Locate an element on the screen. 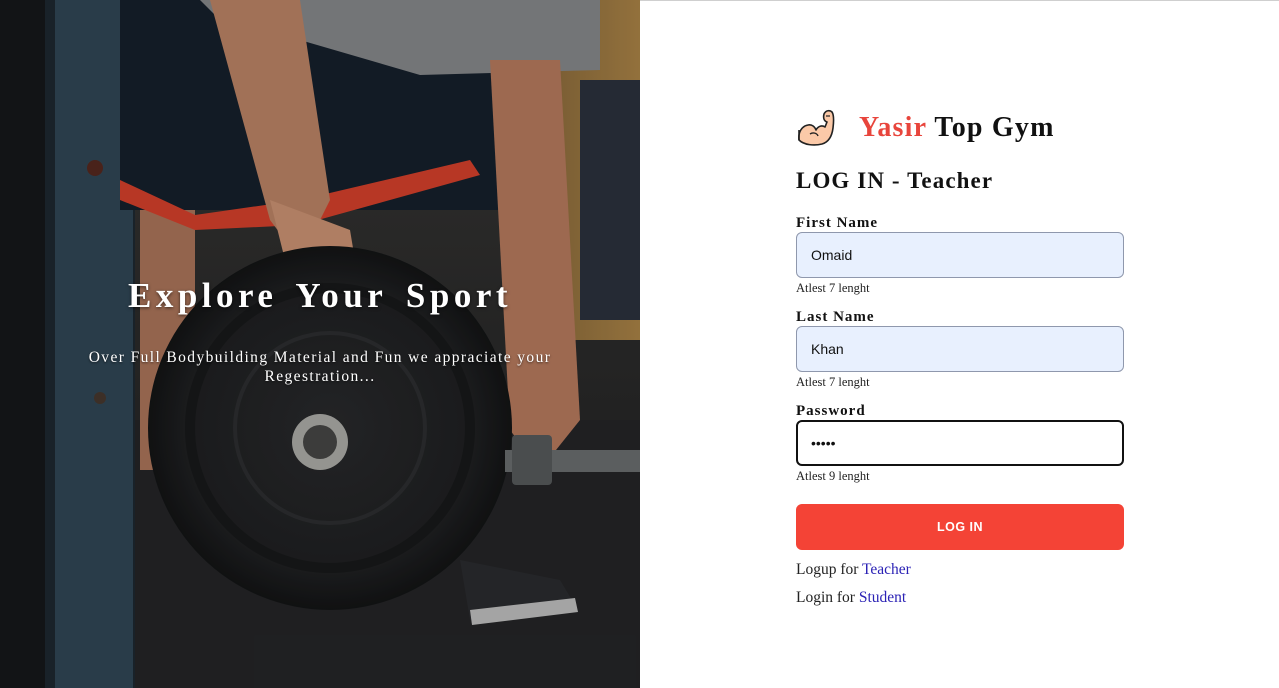  first-name-field: First Name Atlest 7 lenght is located at coordinates (961, 255).